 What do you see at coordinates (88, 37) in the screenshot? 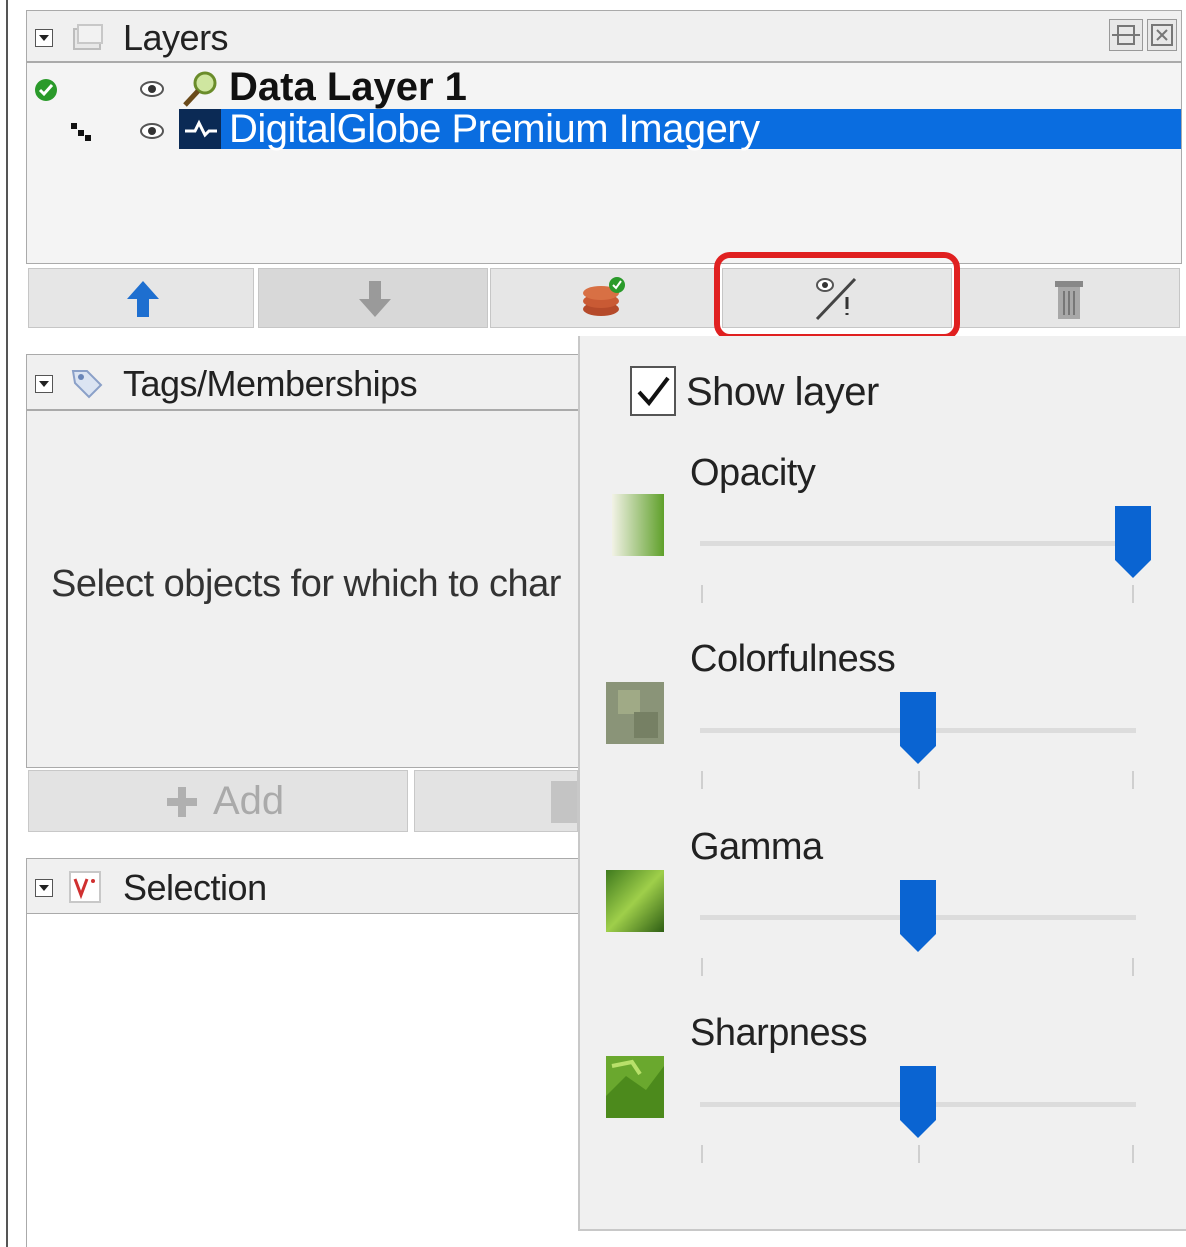
I see `layers-icon` at bounding box center [88, 37].